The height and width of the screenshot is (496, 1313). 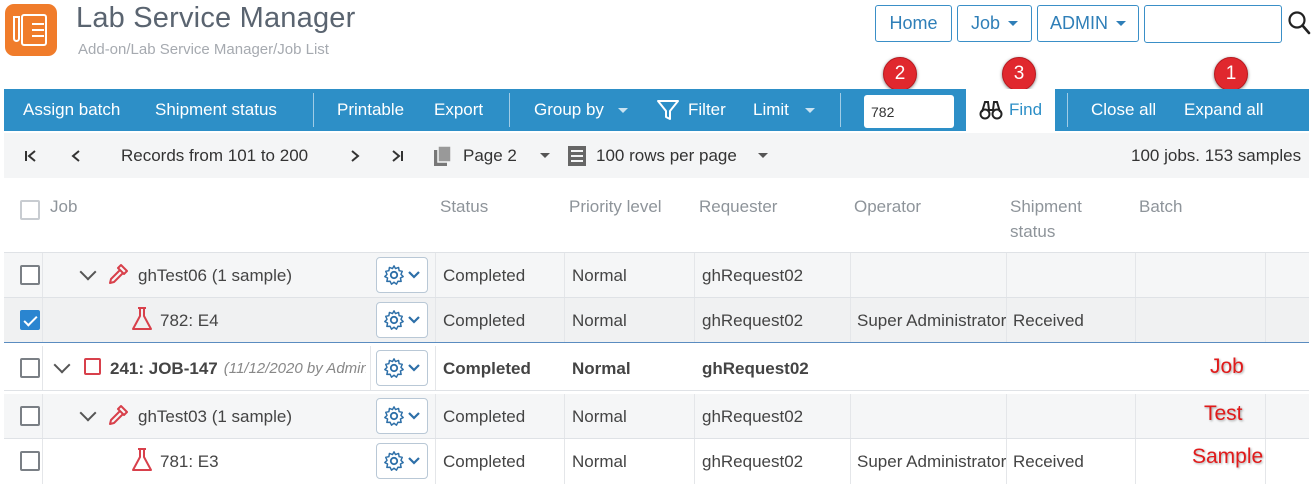 What do you see at coordinates (394, 320) in the screenshot?
I see `gear-icon` at bounding box center [394, 320].